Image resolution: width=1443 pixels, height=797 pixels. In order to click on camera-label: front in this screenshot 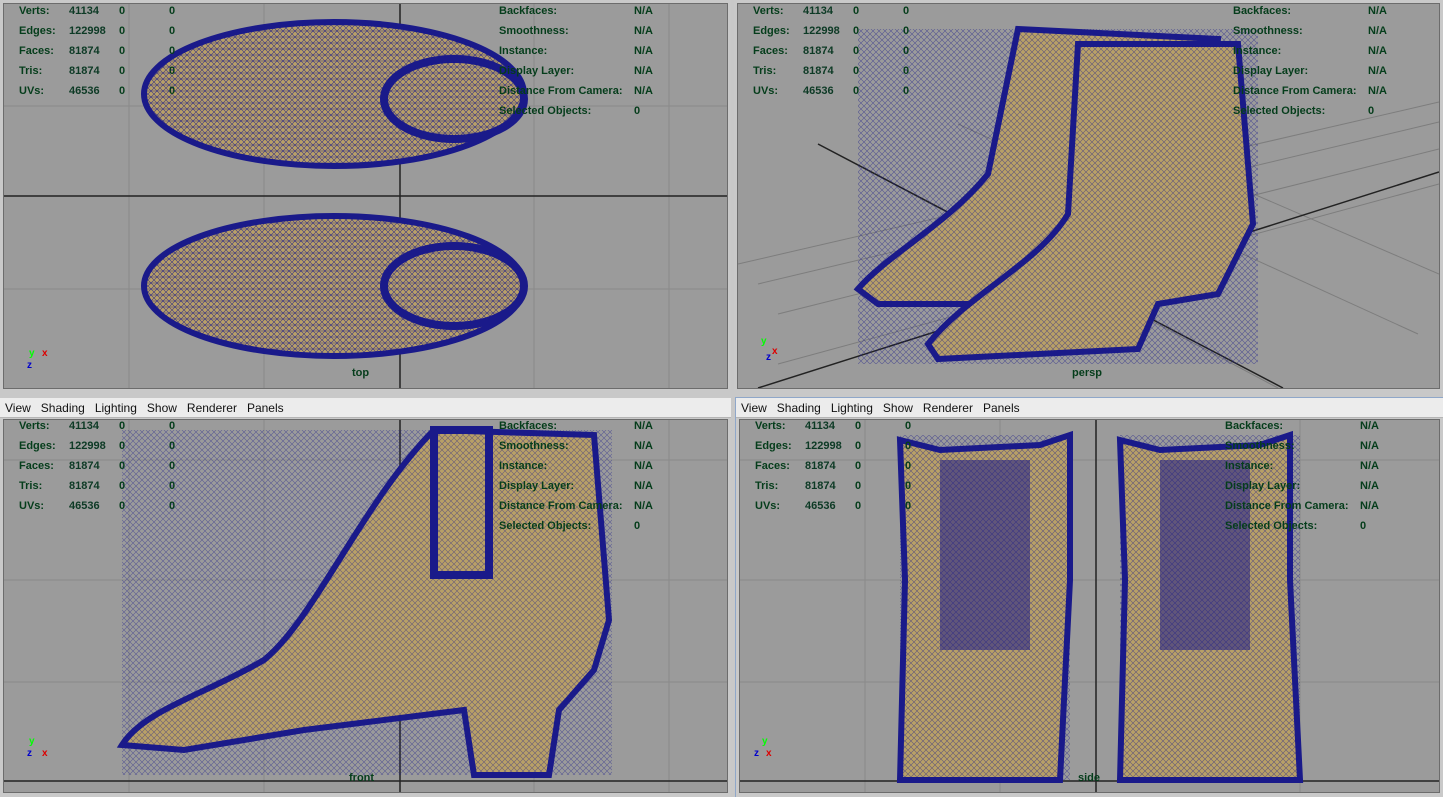, I will do `click(362, 778)`.